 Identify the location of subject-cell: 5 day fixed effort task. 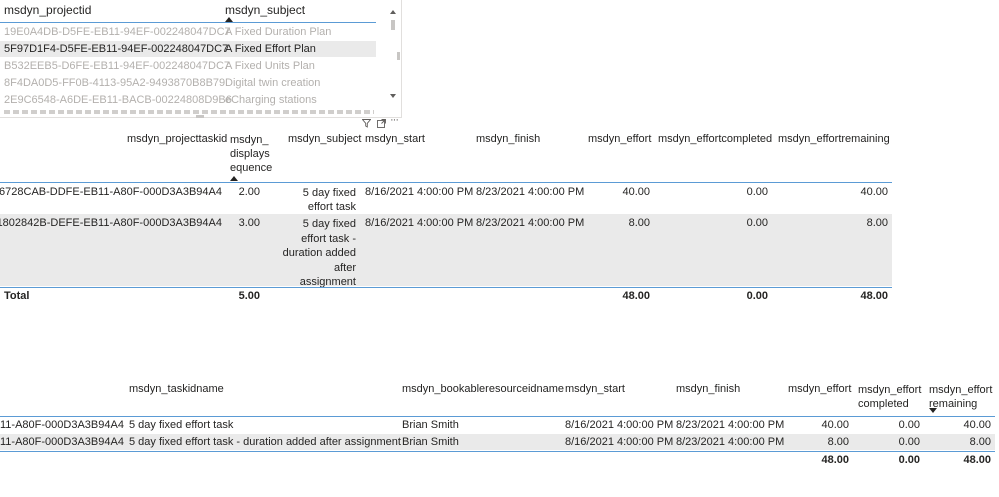
(329, 200).